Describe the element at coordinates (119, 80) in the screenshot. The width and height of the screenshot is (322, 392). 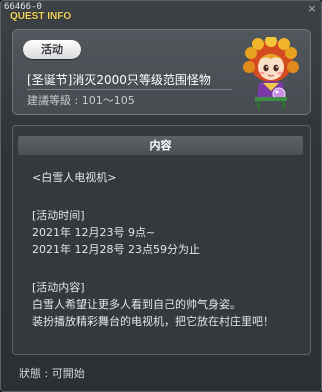
I see `event-name: [圣诞节]消灭2000只等级范围怪物` at that location.